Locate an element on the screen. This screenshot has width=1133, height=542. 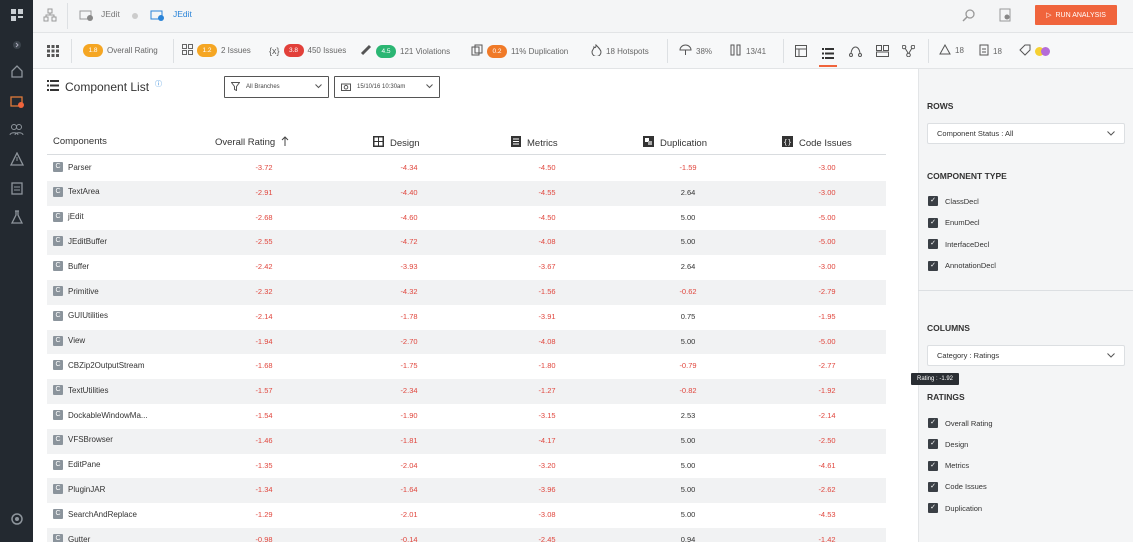
component-name: C TextArea is located at coordinates (76, 191).